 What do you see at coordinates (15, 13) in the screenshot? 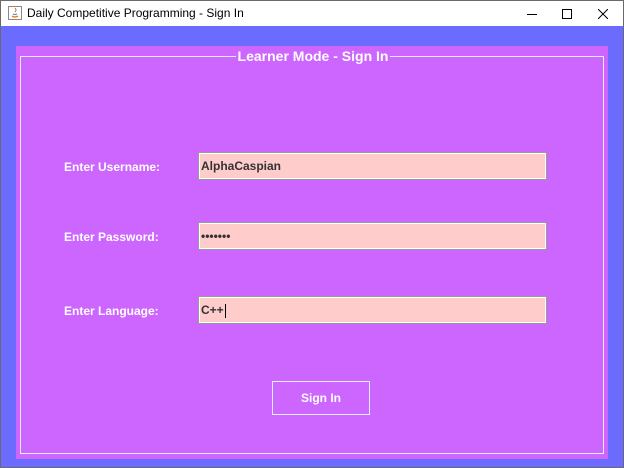
I see `java-icon` at bounding box center [15, 13].